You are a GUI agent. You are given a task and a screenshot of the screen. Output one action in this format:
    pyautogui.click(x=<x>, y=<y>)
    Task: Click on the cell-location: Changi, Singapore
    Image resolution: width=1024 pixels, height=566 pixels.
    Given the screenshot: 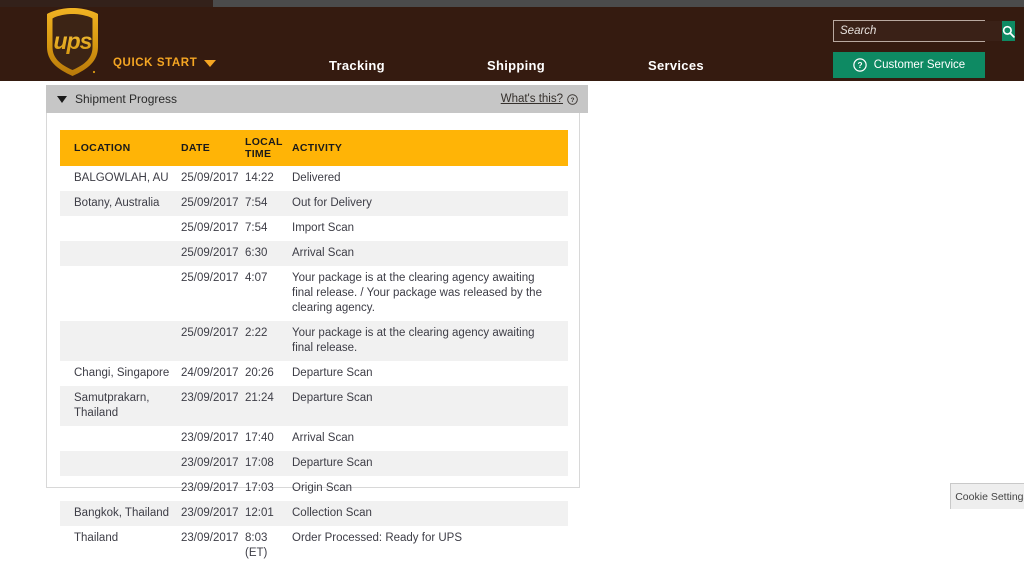 What is the action you would take?
    pyautogui.click(x=122, y=373)
    